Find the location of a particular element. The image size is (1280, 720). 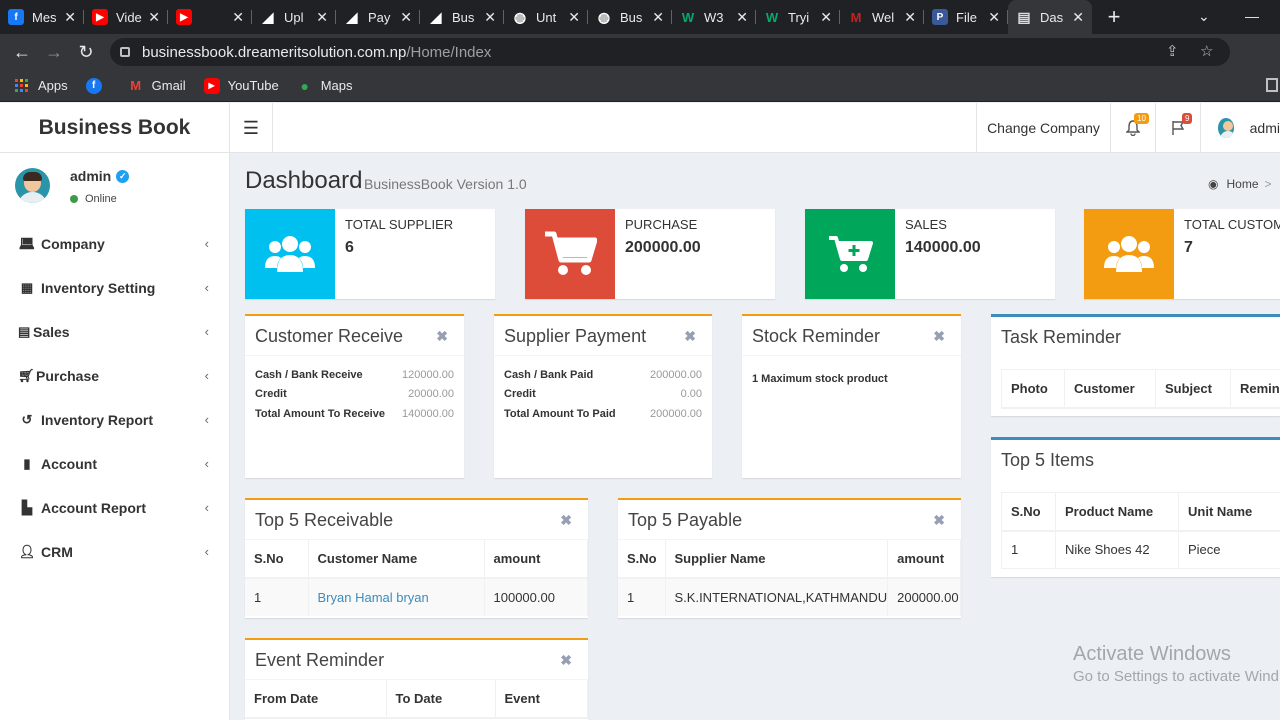

list-item: Total Amount To Paid 200000.00 is located at coordinates (603, 413).